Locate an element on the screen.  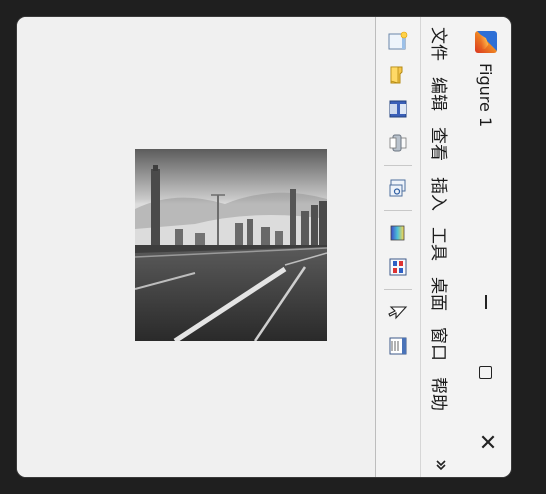
edit-plot-arrow-icon is located at coordinates (398, 313).